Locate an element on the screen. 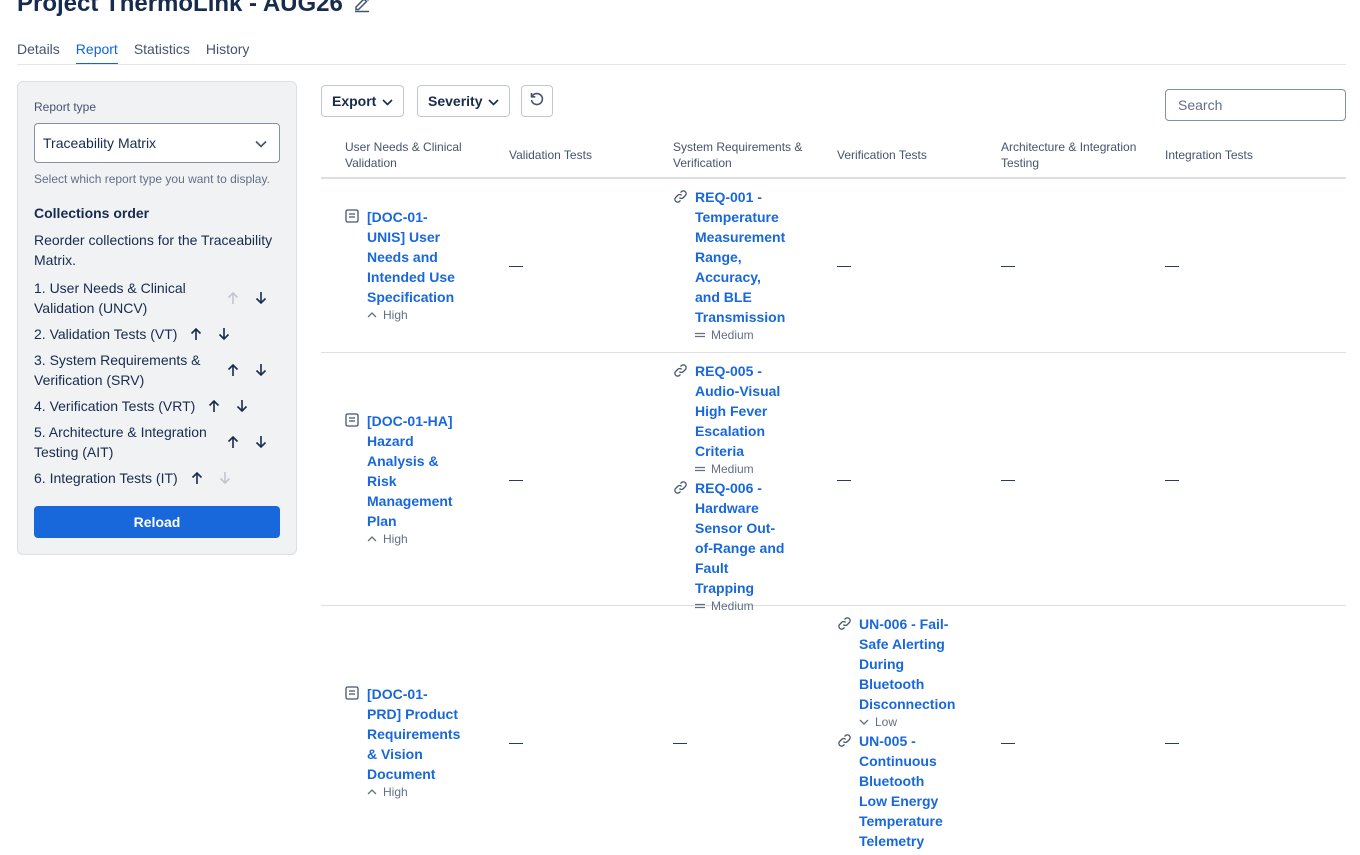 This screenshot has height=855, width=1360. page-title: Project ThermoLink - AUG26 is located at coordinates (180, 8).